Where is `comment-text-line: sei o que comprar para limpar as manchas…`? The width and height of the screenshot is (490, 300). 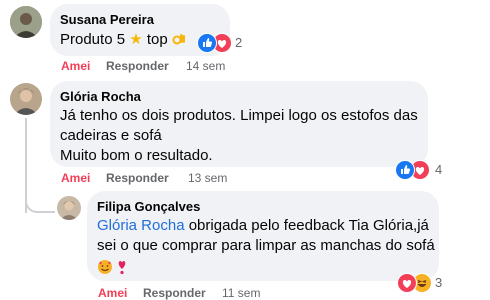
comment-text-line: sei o que comprar para limpar as manchas… is located at coordinates (266, 245).